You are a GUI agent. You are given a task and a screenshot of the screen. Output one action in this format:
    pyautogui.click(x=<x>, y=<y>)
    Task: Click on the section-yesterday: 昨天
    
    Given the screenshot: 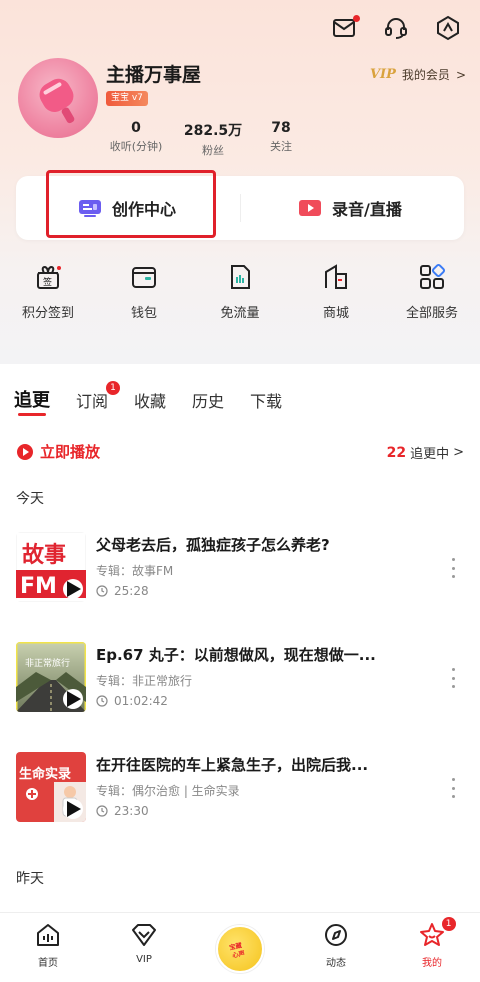 What is the action you would take?
    pyautogui.click(x=30, y=879)
    